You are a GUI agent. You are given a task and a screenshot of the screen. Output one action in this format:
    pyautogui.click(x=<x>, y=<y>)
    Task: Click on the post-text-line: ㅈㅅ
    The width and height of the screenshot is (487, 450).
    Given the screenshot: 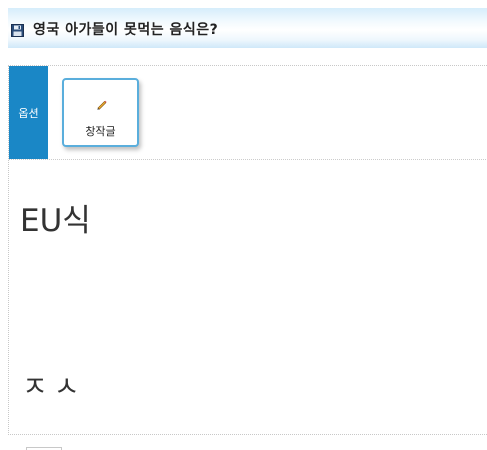 What is the action you would take?
    pyautogui.click(x=54, y=386)
    